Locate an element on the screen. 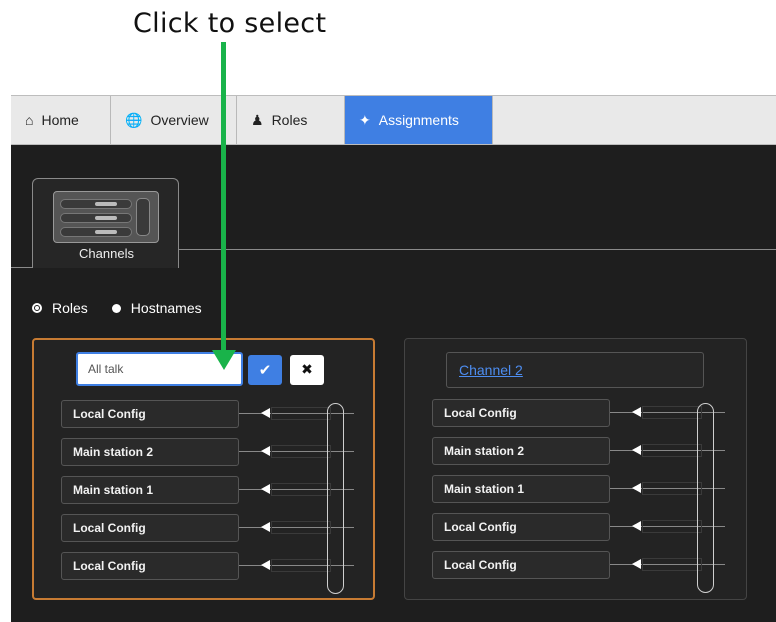 The width and height of the screenshot is (776, 622). assignments-icon: ✦ is located at coordinates (365, 119).